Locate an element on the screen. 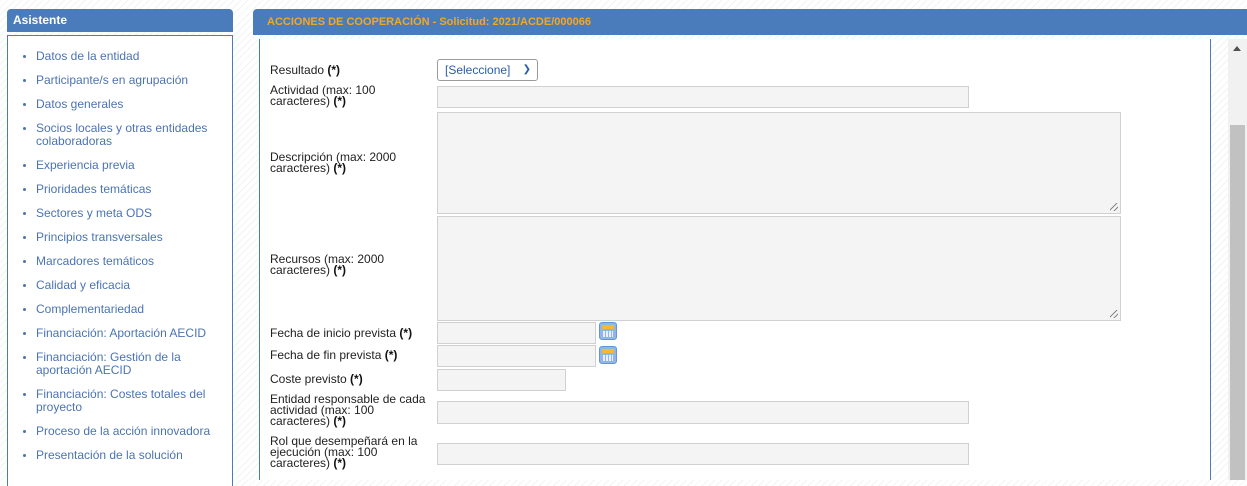 The image size is (1247, 486). fecha-fin-input is located at coordinates (516, 356).